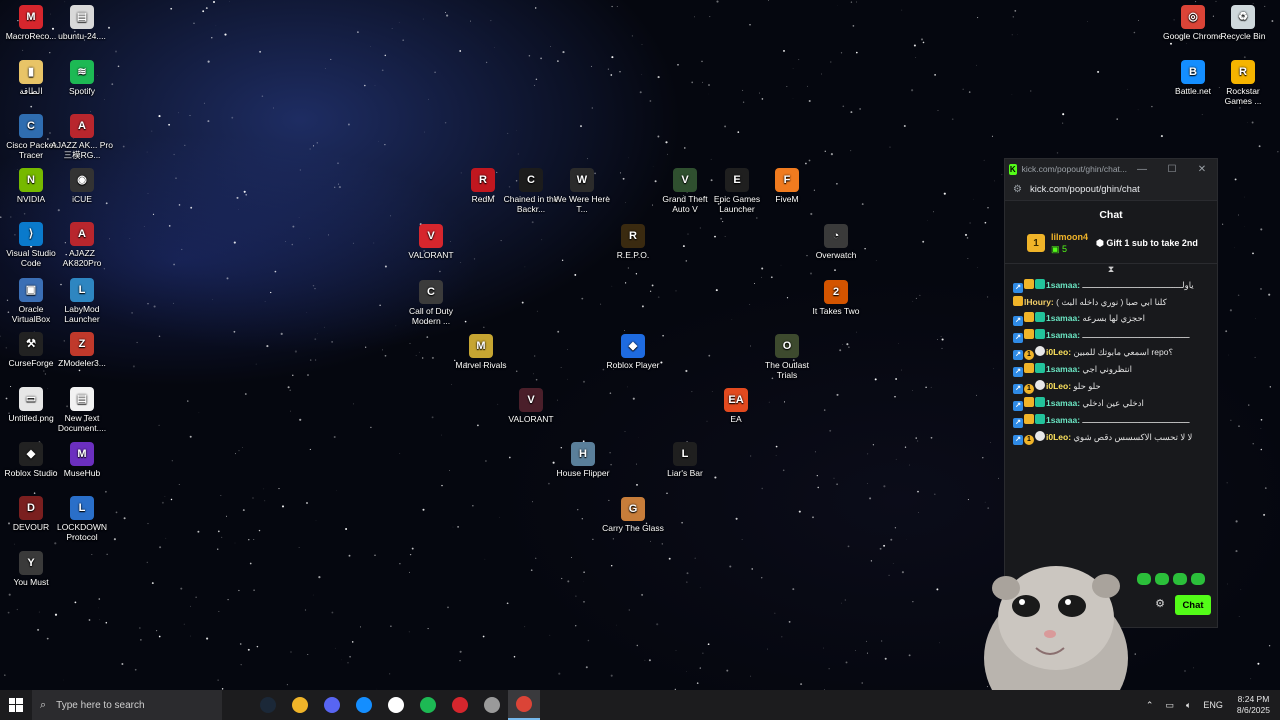 This screenshot has width=1280, height=720. Describe the element at coordinates (332, 705) in the screenshot. I see `discord-taskbar-icon` at that location.